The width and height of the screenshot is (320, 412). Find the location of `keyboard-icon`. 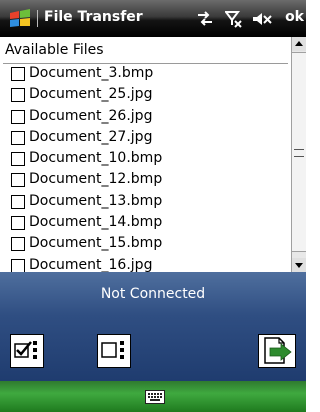

keyboard-icon is located at coordinates (155, 397).